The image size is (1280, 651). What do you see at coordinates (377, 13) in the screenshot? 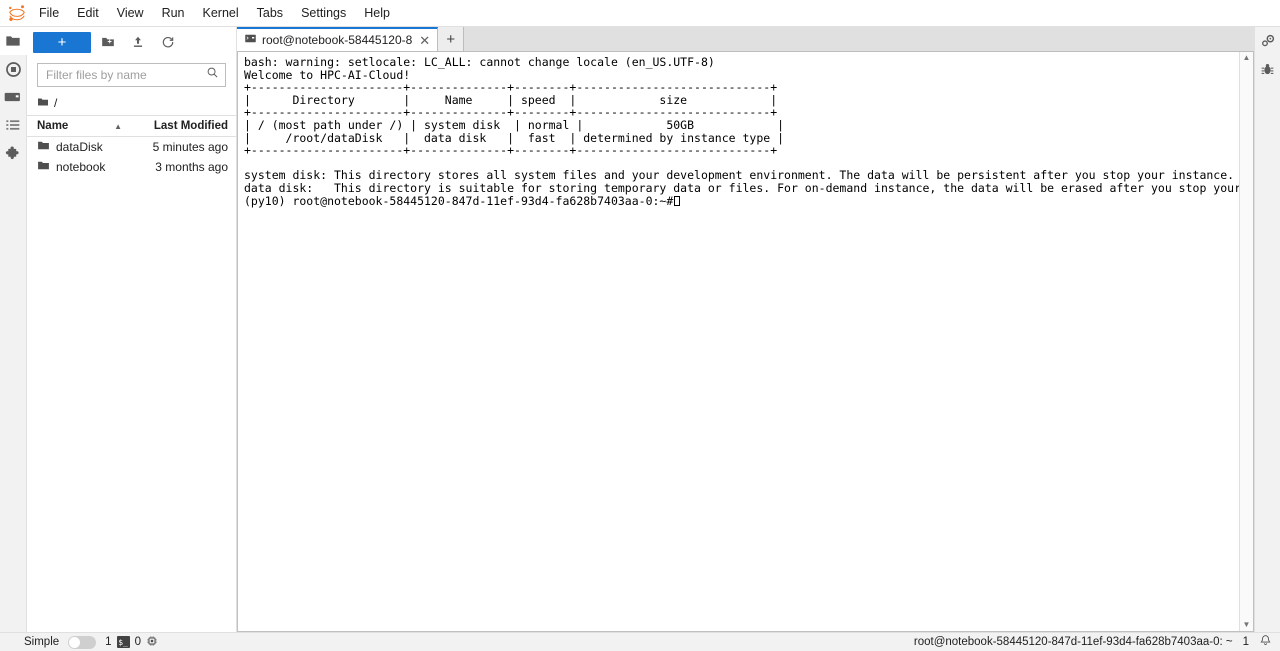
I see `menu-item-help: Help` at bounding box center [377, 13].